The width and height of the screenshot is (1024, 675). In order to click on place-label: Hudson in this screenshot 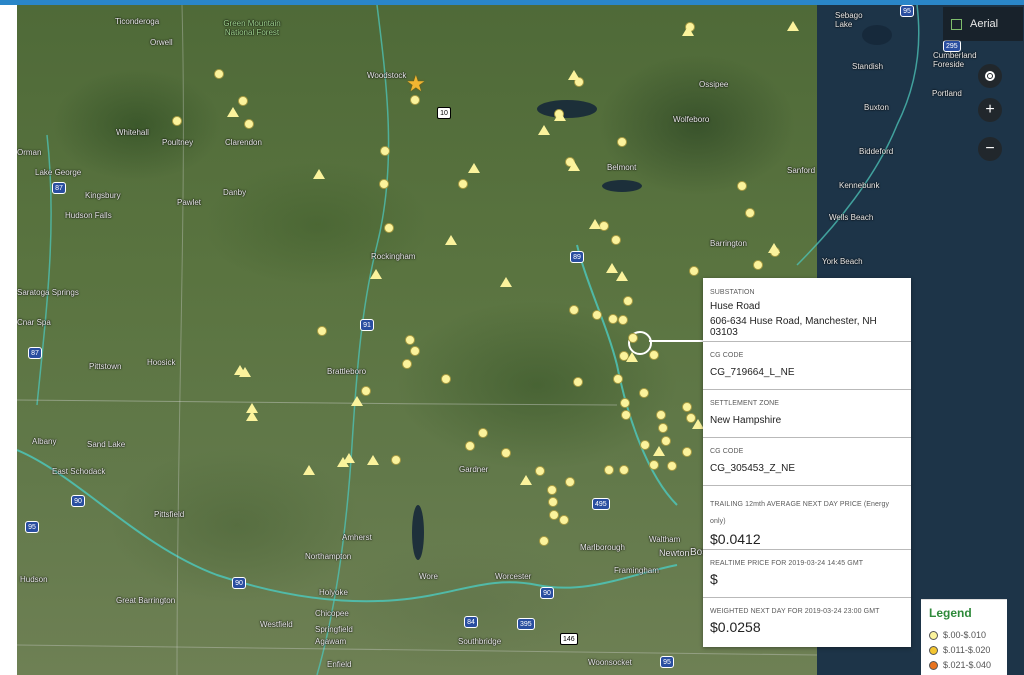, I will do `click(34, 579)`.